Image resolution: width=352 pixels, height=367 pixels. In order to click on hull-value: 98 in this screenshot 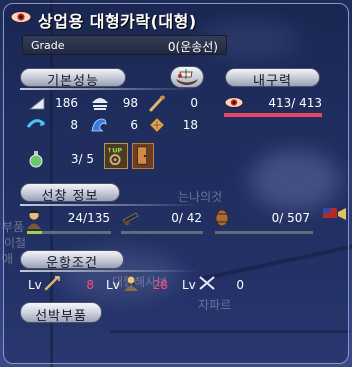, I will do `click(130, 103)`.